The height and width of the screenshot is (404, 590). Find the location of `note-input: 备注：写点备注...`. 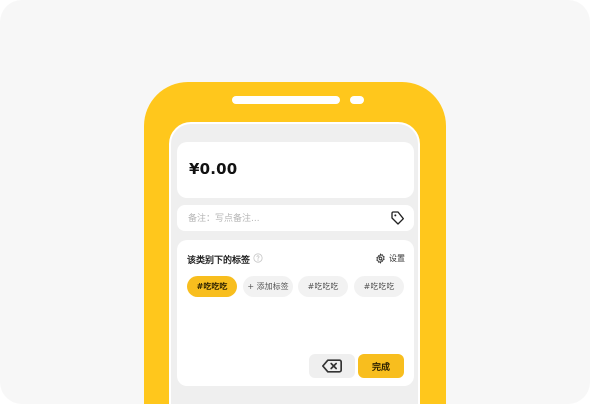

note-input: 备注：写点备注... is located at coordinates (295, 218).